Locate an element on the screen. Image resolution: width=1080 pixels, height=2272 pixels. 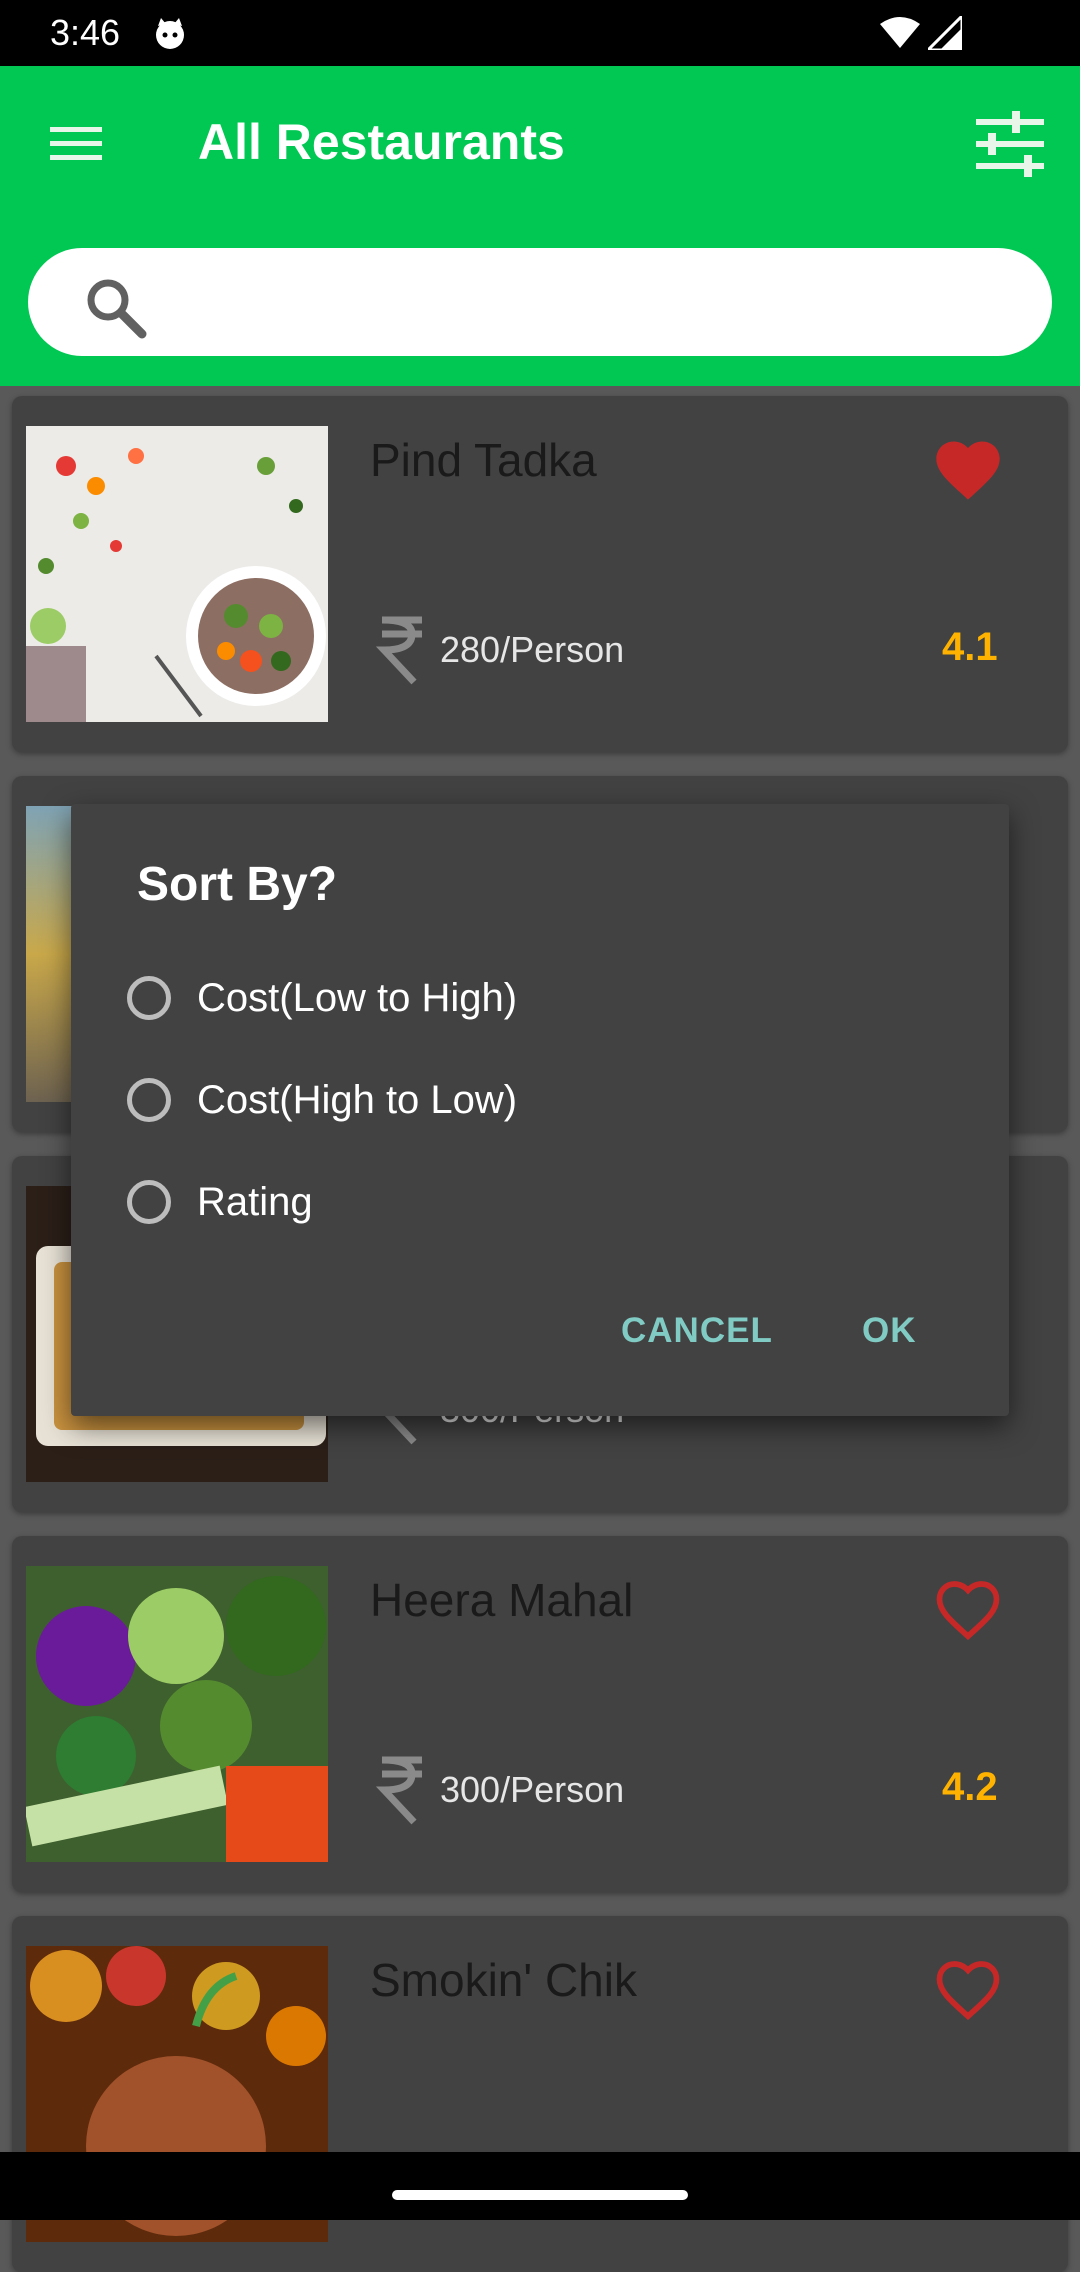
page-title: All Restaurants is located at coordinates (381, 142).